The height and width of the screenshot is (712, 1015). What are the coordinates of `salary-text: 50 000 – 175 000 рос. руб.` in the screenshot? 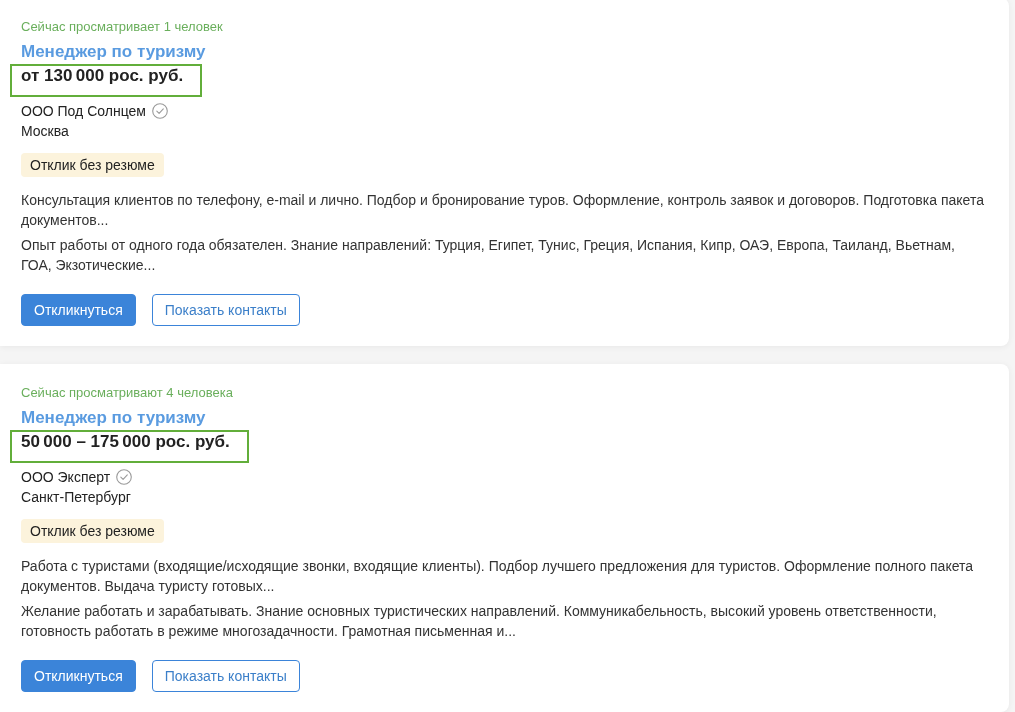 It's located at (125, 442).